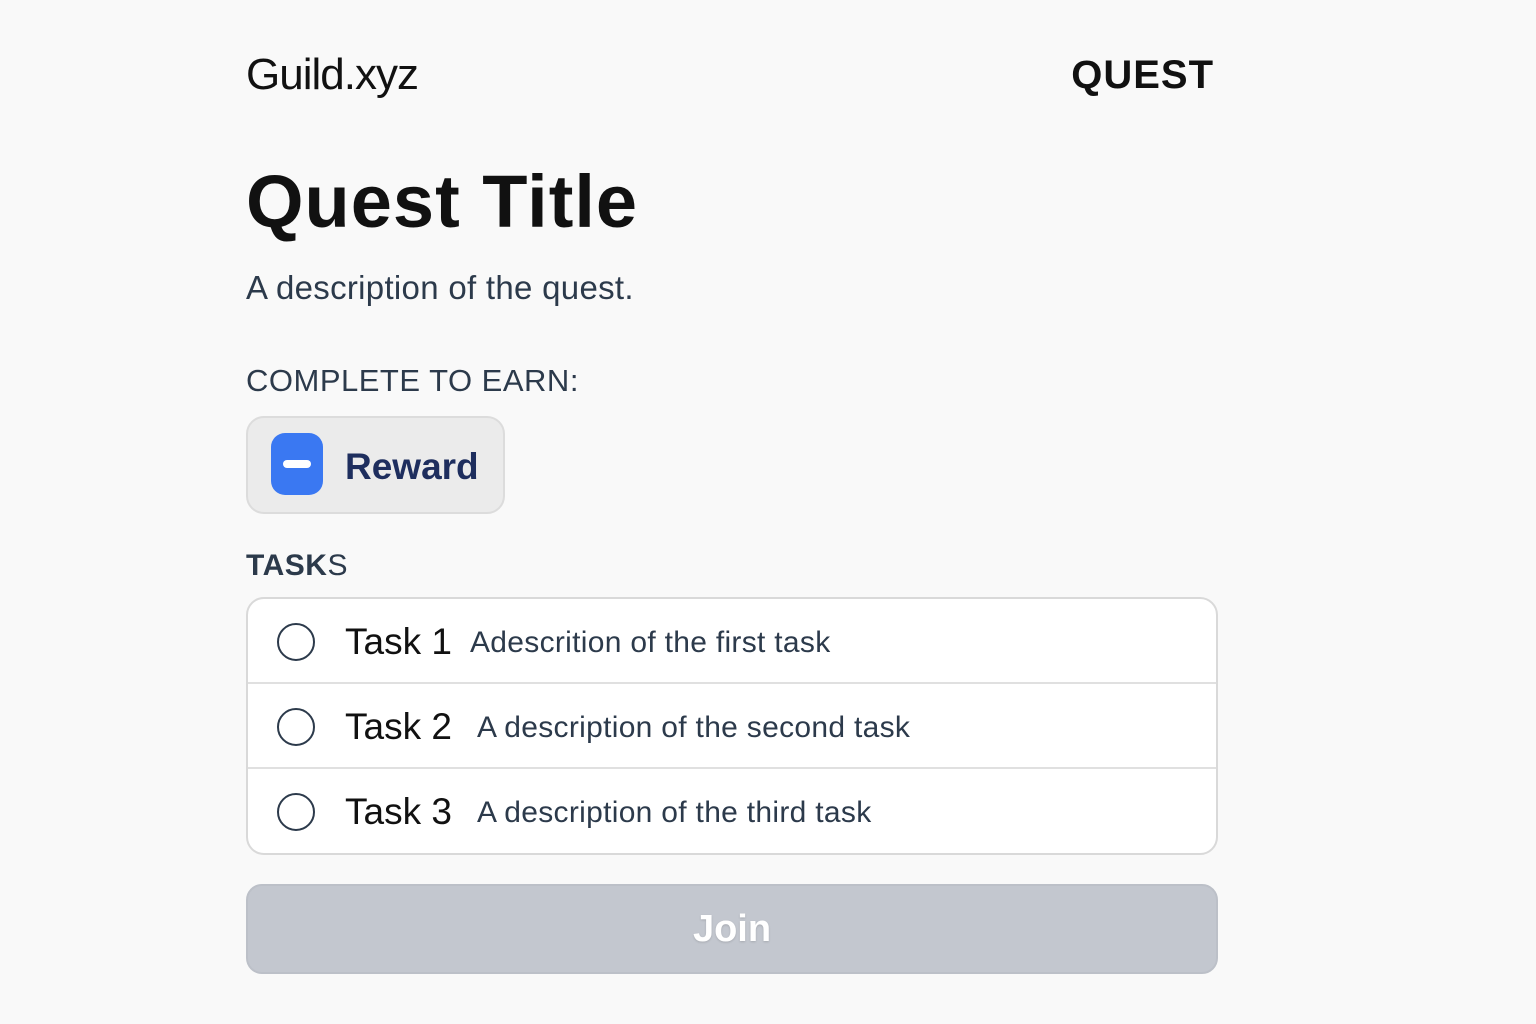 This screenshot has width=1536, height=1024. Describe the element at coordinates (732, 929) in the screenshot. I see `join-button: Join` at that location.